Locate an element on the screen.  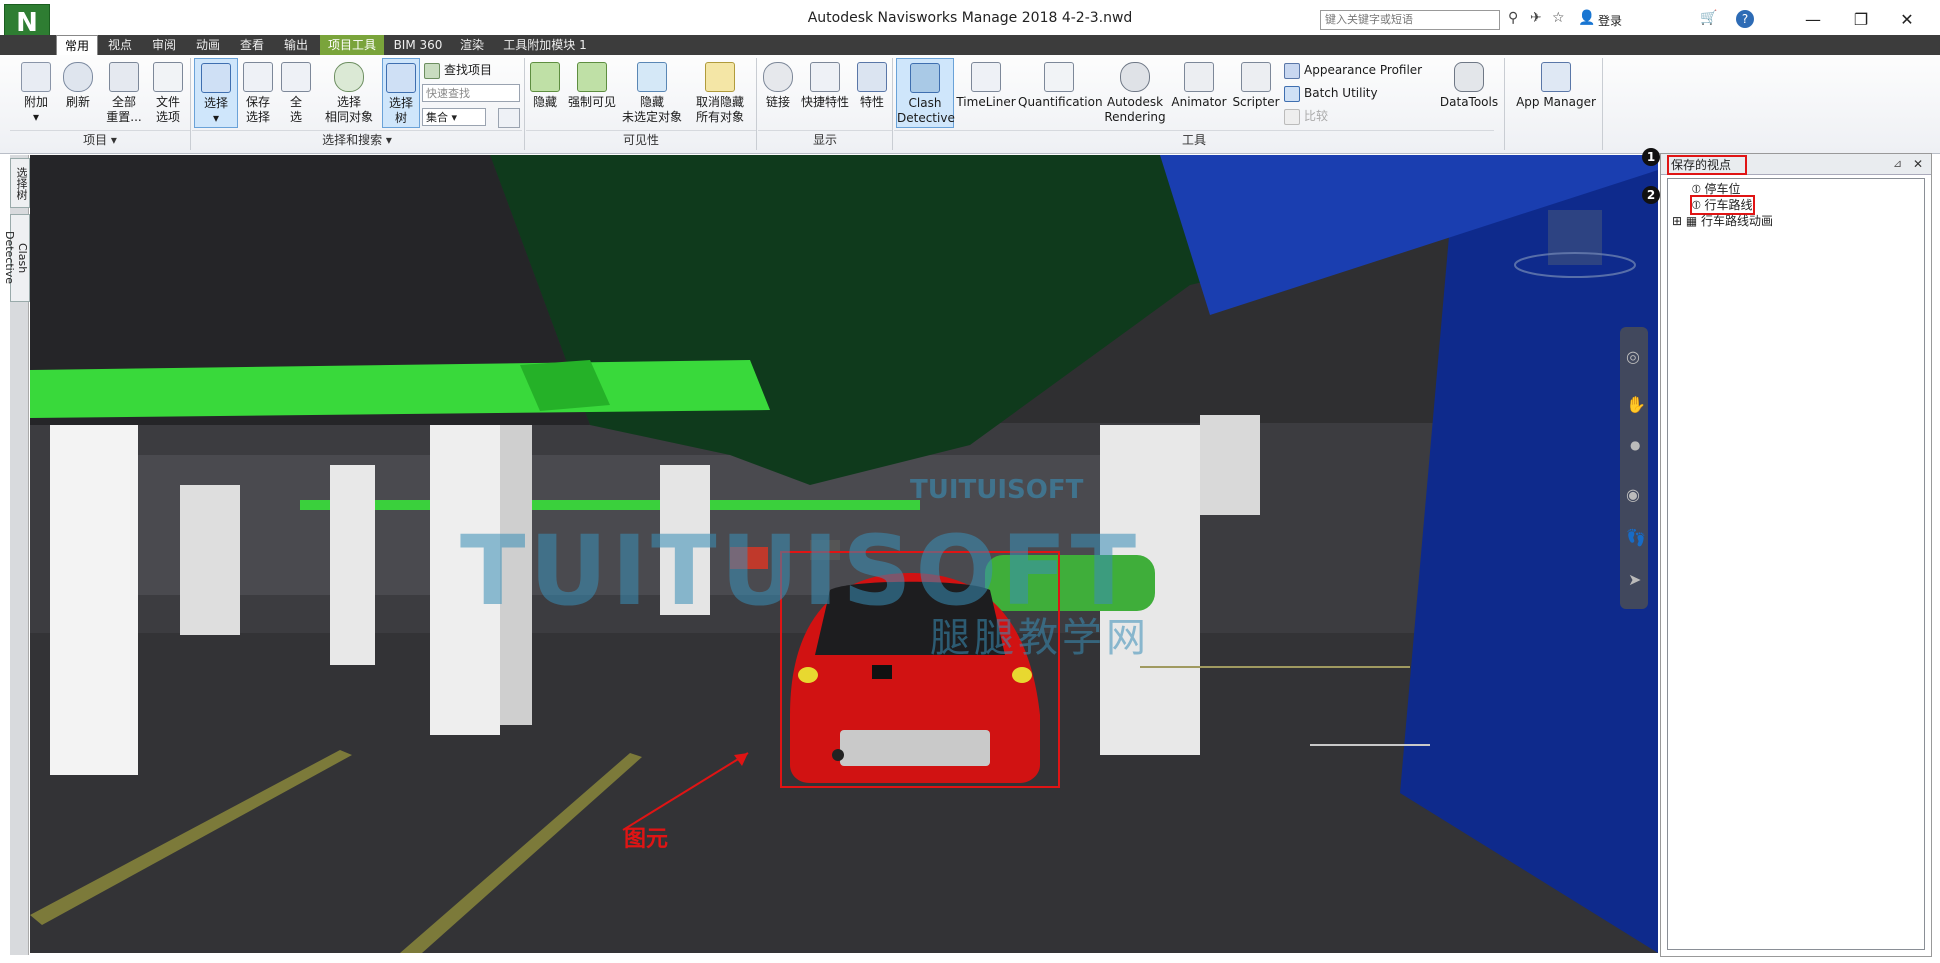
clash-detective-label-1: Clash is located at coordinates (925, 103).